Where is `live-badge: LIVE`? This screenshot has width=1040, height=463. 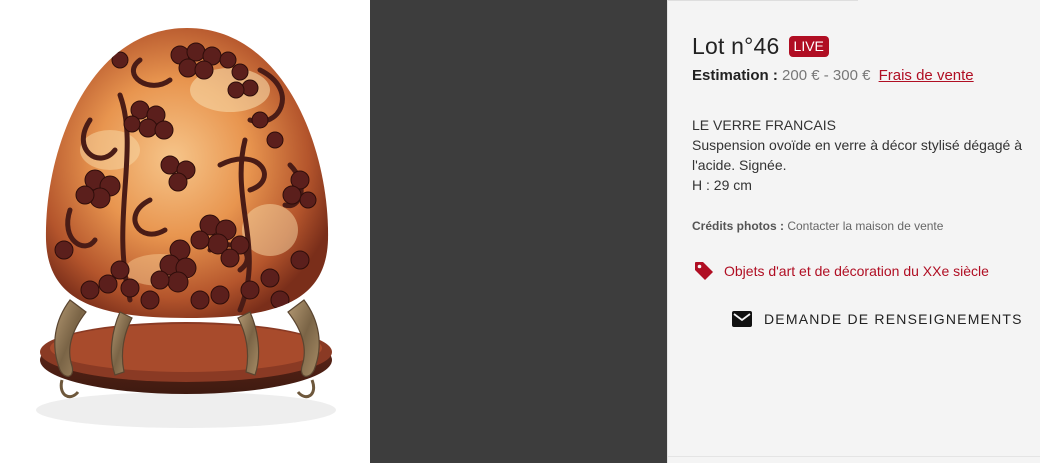
live-badge: LIVE is located at coordinates (808, 46).